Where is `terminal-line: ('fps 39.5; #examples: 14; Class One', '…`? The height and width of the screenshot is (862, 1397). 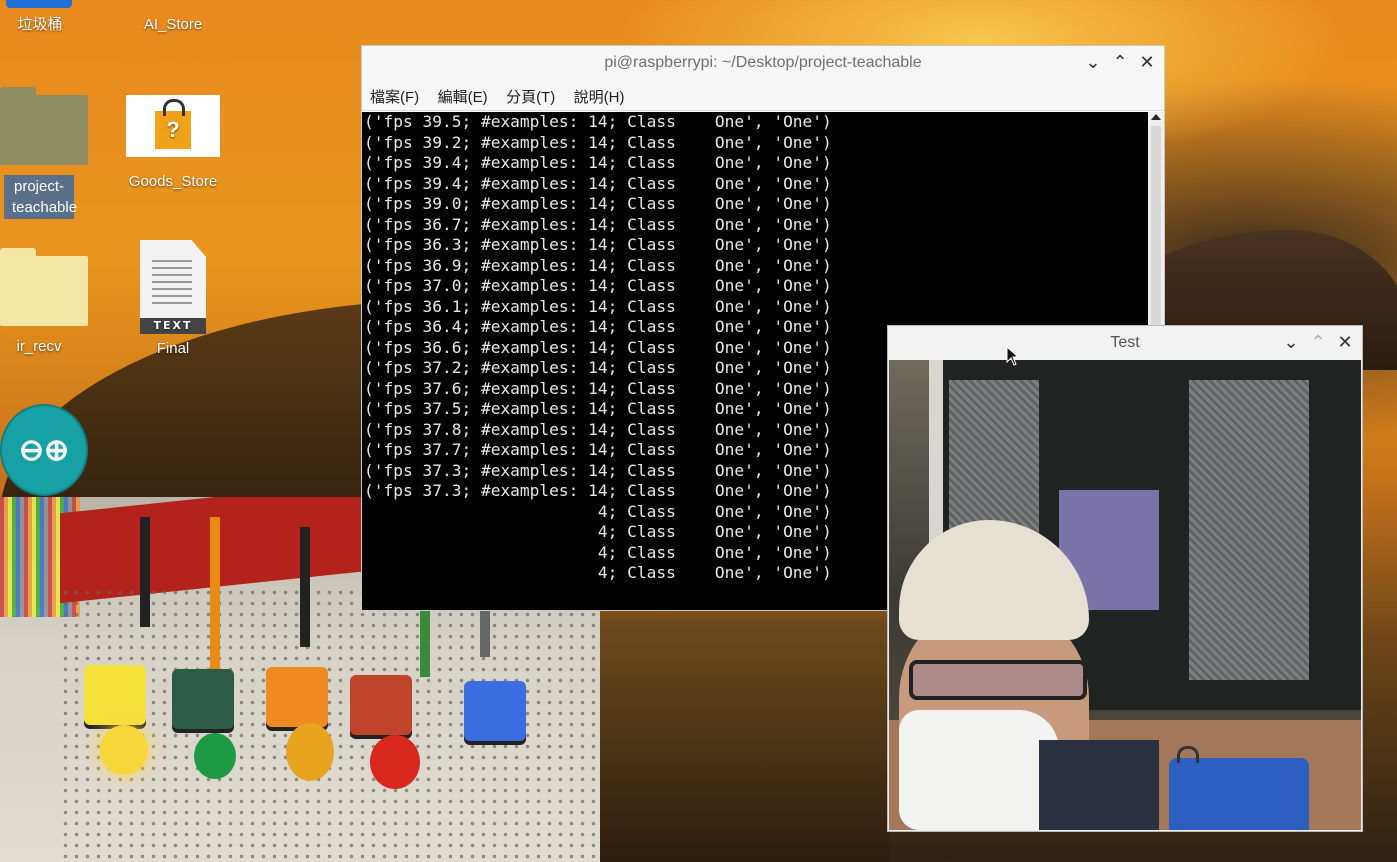 terminal-line: ('fps 39.5; #examples: 14; Class One', '… is located at coordinates (598, 121).